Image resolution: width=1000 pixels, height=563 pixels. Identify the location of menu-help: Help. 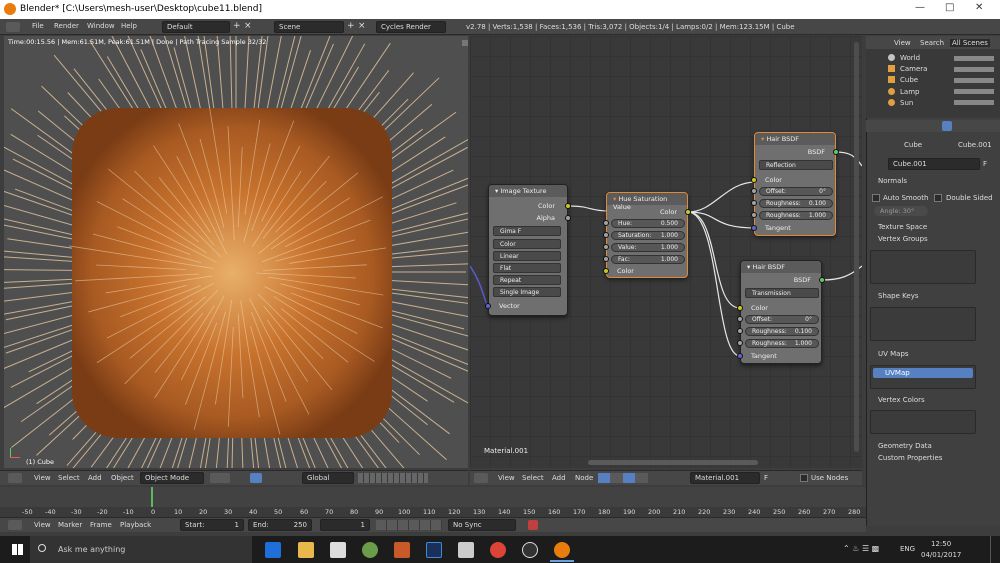
(129, 26).